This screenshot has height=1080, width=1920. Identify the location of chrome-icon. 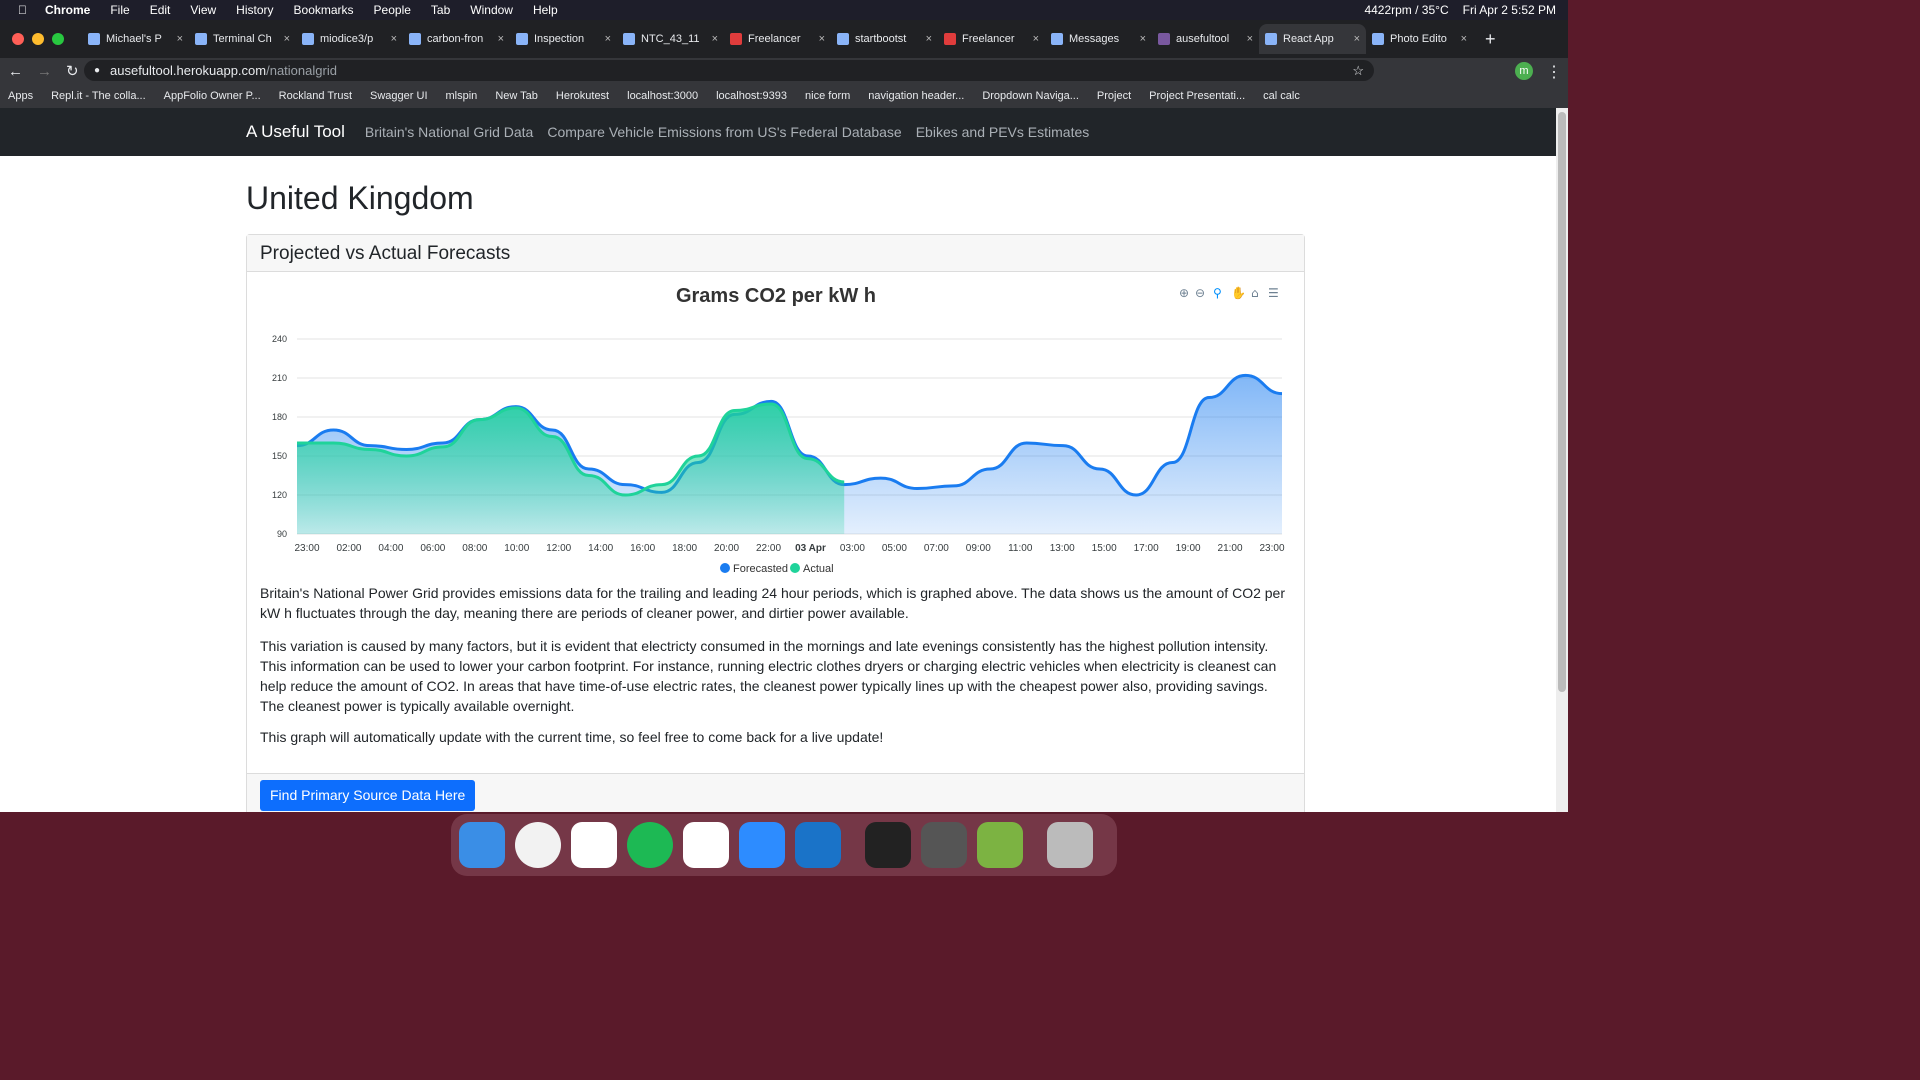
(538, 845).